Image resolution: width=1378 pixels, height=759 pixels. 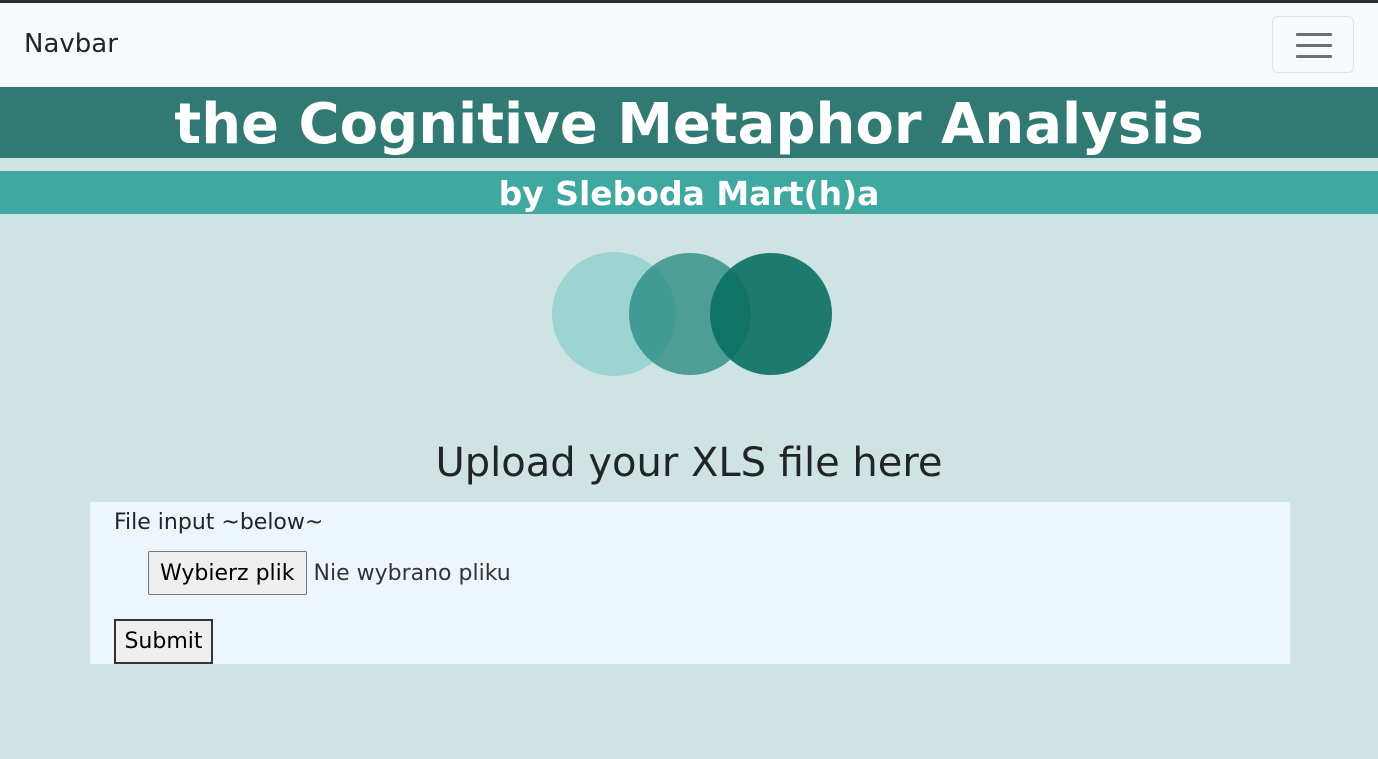 What do you see at coordinates (412, 573) in the screenshot?
I see `file-status-text: Nie wybrano pliku` at bounding box center [412, 573].